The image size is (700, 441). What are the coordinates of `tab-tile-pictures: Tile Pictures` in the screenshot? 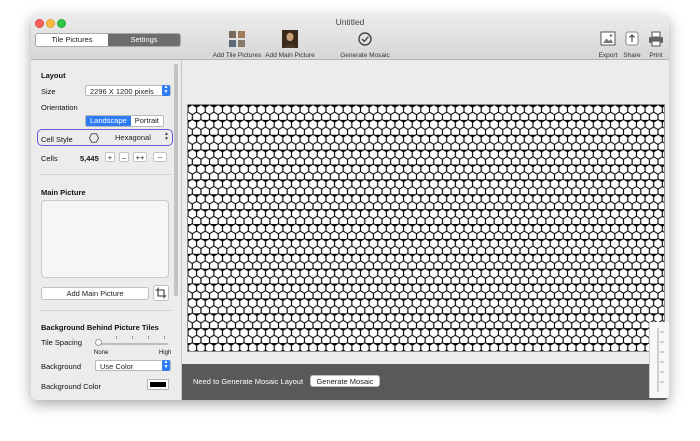 It's located at (72, 40).